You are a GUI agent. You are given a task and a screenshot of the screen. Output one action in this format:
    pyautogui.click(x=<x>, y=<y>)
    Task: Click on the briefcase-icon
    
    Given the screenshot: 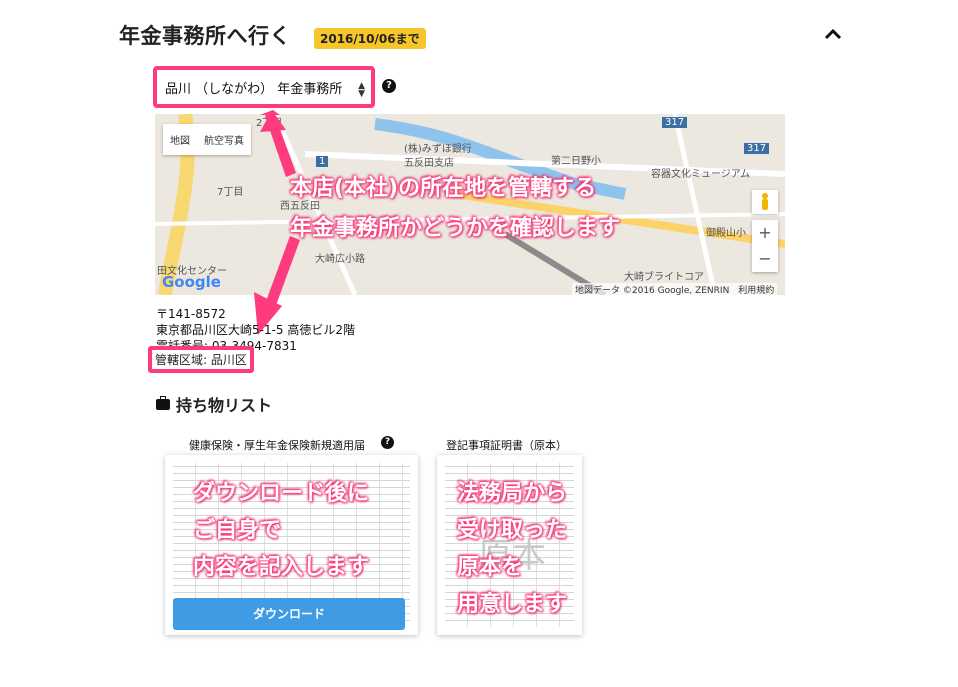 What is the action you would take?
    pyautogui.click(x=163, y=402)
    